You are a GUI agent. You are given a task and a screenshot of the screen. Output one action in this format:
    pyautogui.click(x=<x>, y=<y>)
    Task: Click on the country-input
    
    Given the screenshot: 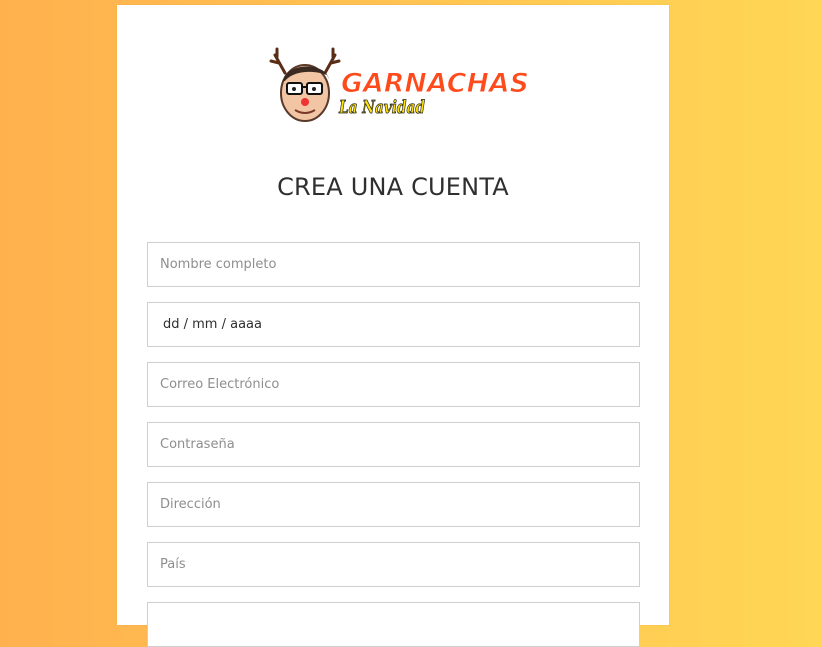 What is the action you would take?
    pyautogui.click(x=393, y=564)
    